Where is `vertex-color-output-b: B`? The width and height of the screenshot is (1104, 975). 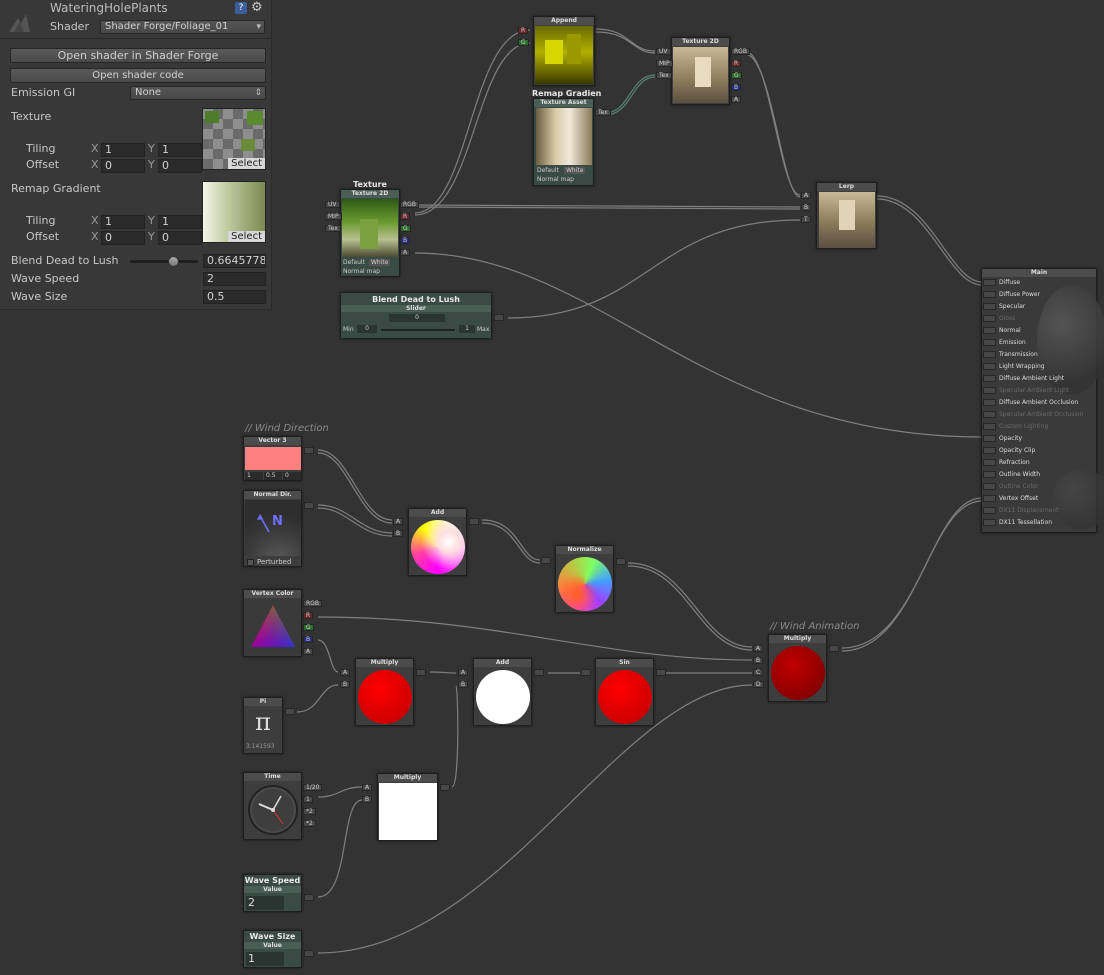
vertex-color-output-b: B is located at coordinates (308, 639).